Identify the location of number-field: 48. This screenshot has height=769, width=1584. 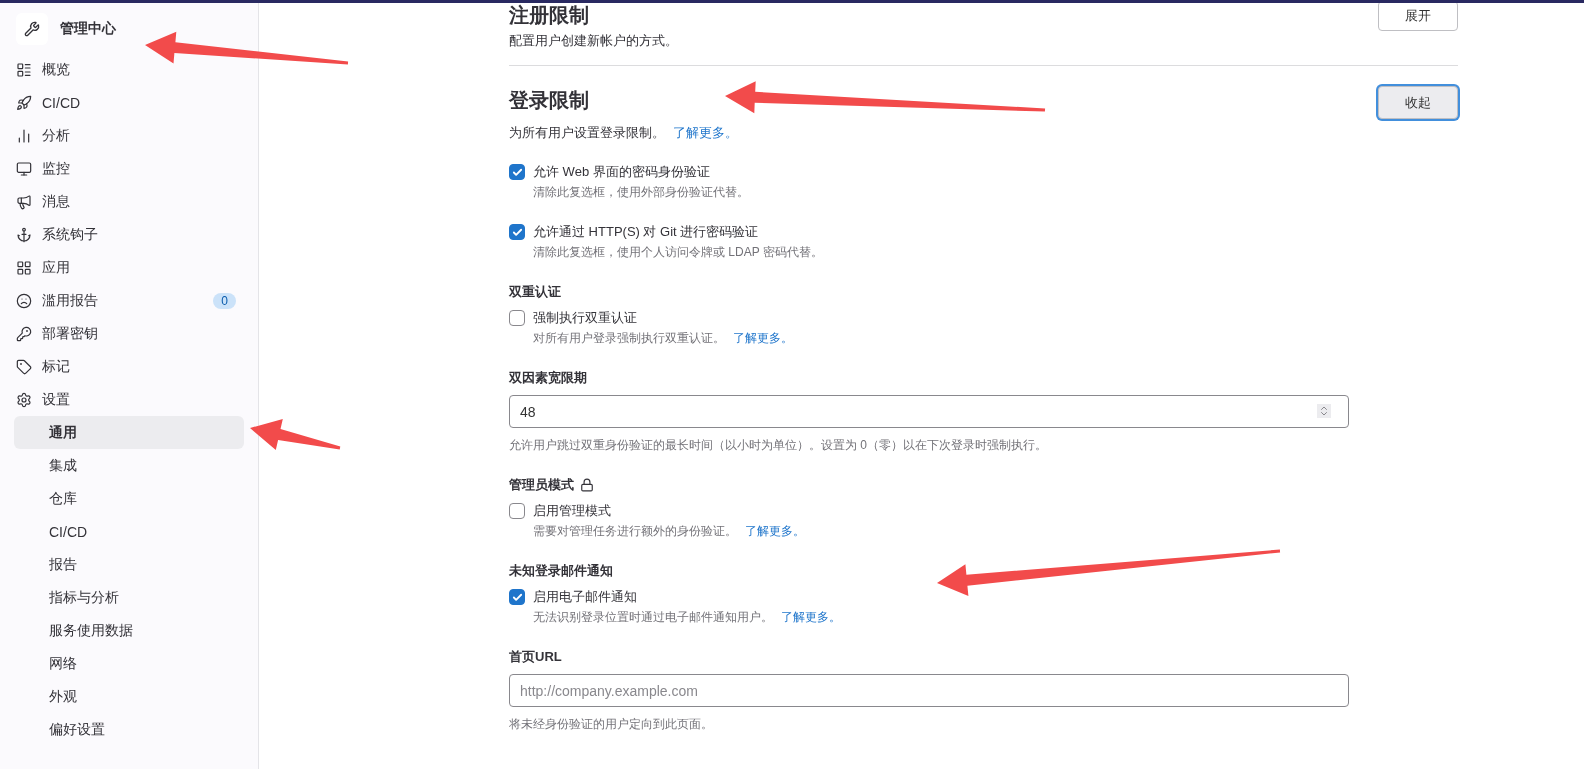
(929, 411).